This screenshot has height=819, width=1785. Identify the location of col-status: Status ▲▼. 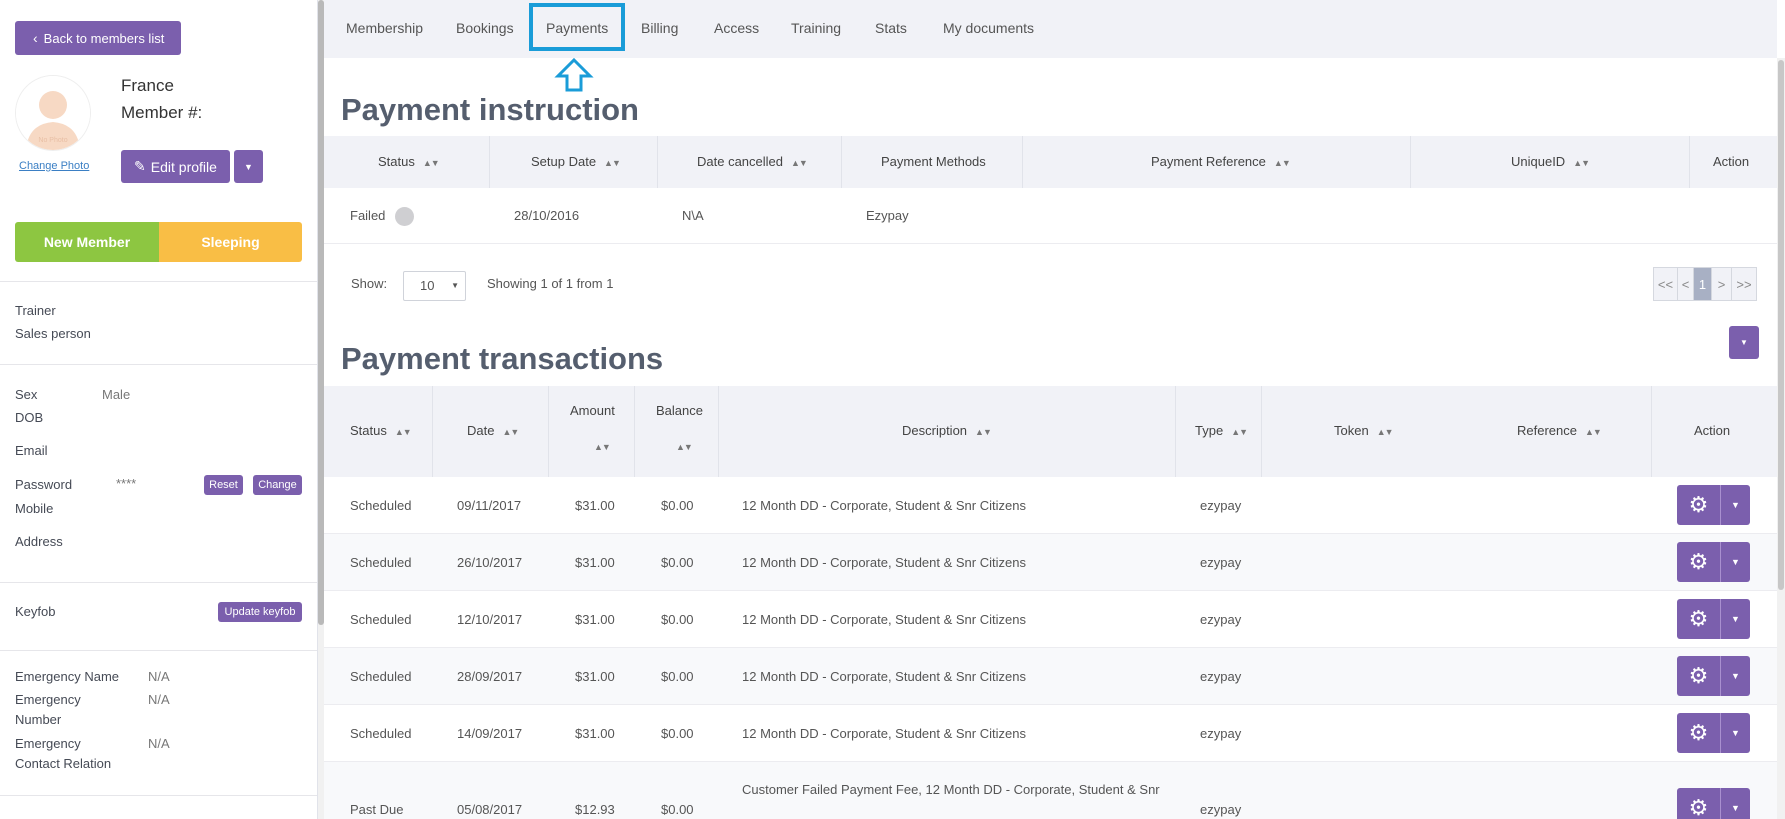
(409, 161).